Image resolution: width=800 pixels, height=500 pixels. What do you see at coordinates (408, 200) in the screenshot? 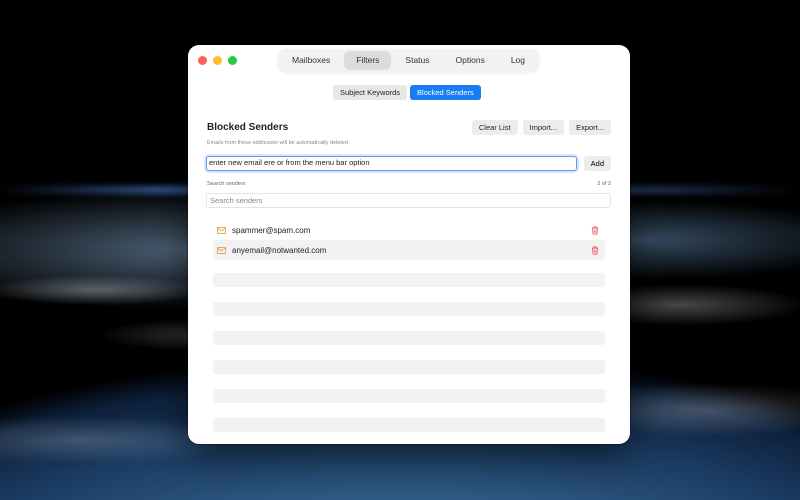
I see `search-senders-input: Search senders` at bounding box center [408, 200].